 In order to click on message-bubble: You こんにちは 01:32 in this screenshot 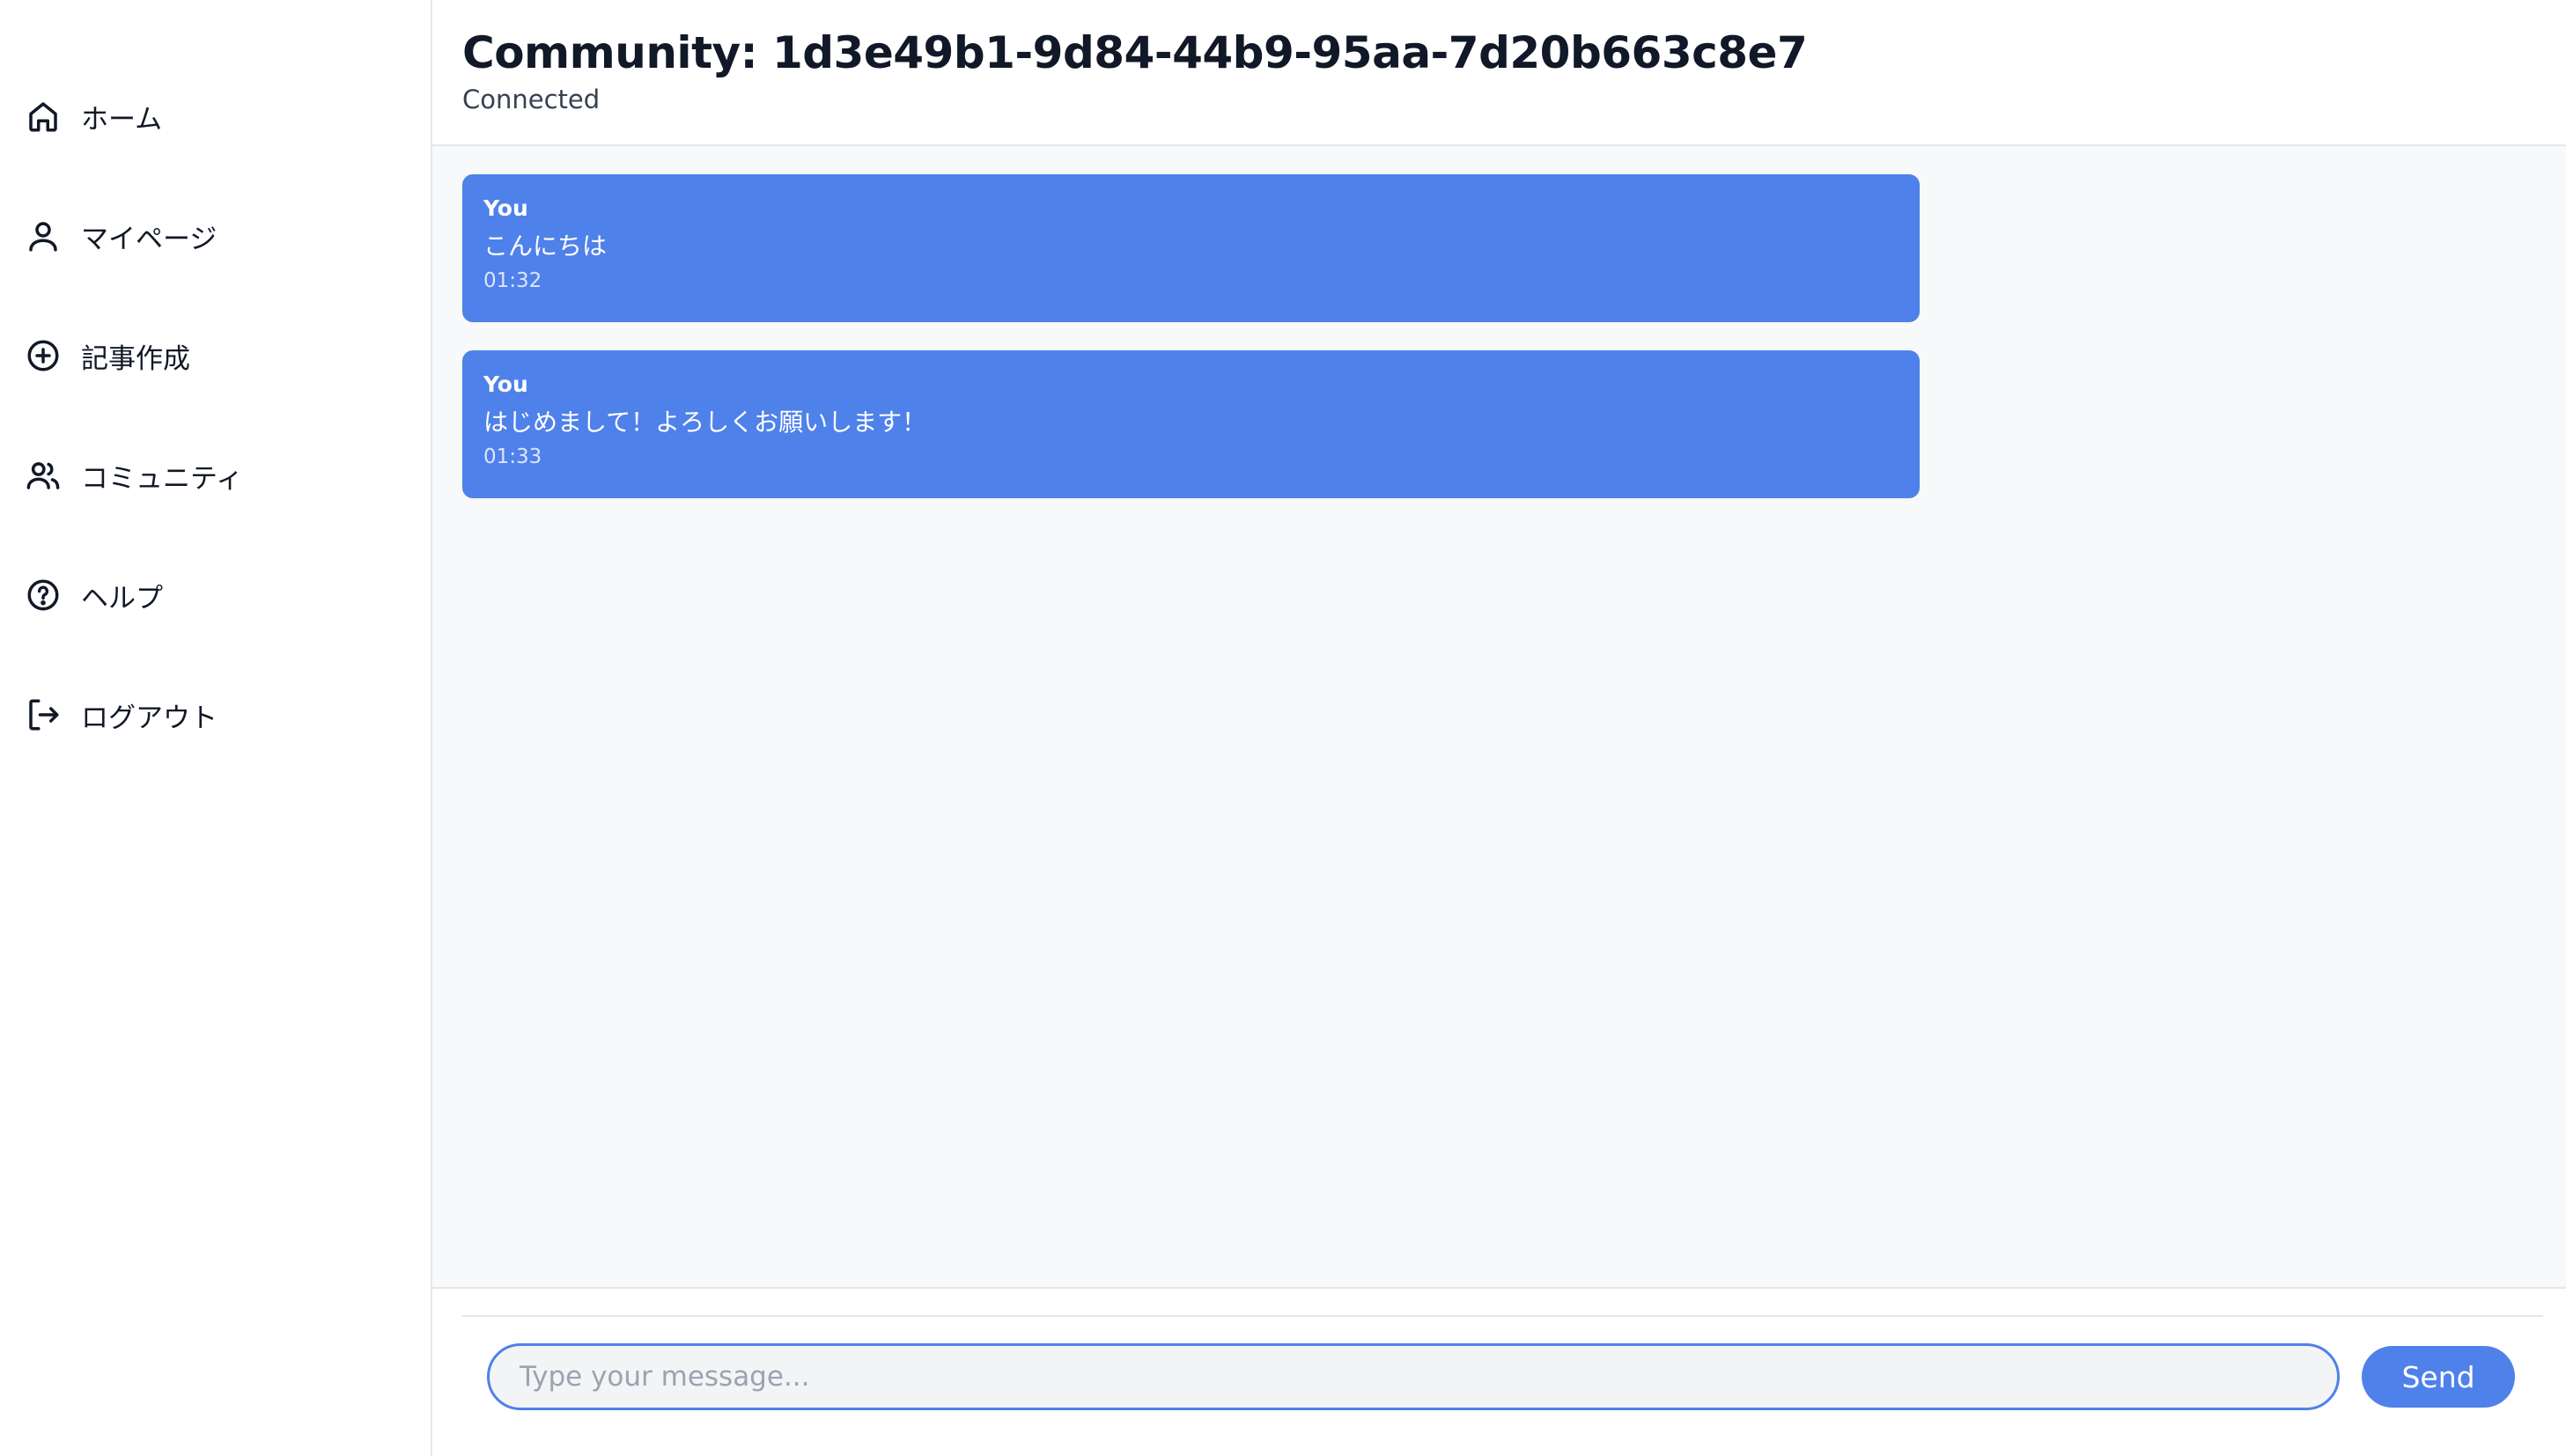, I will do `click(1191, 248)`.